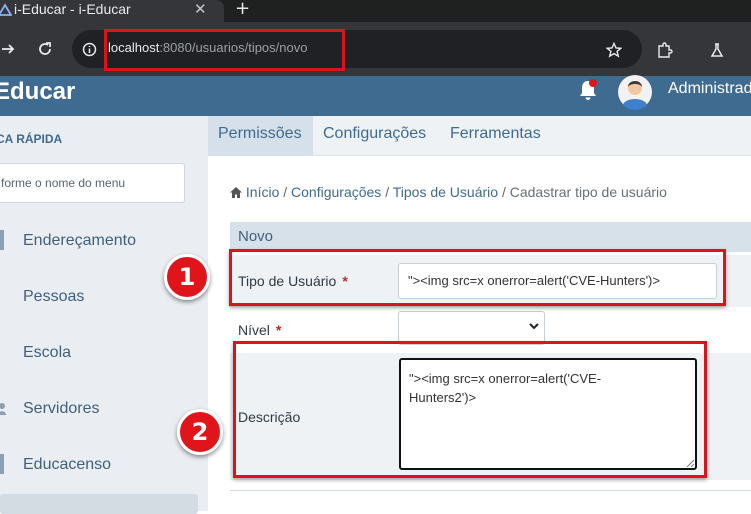 The image size is (751, 514). What do you see at coordinates (635, 92) in the screenshot?
I see `avatar` at bounding box center [635, 92].